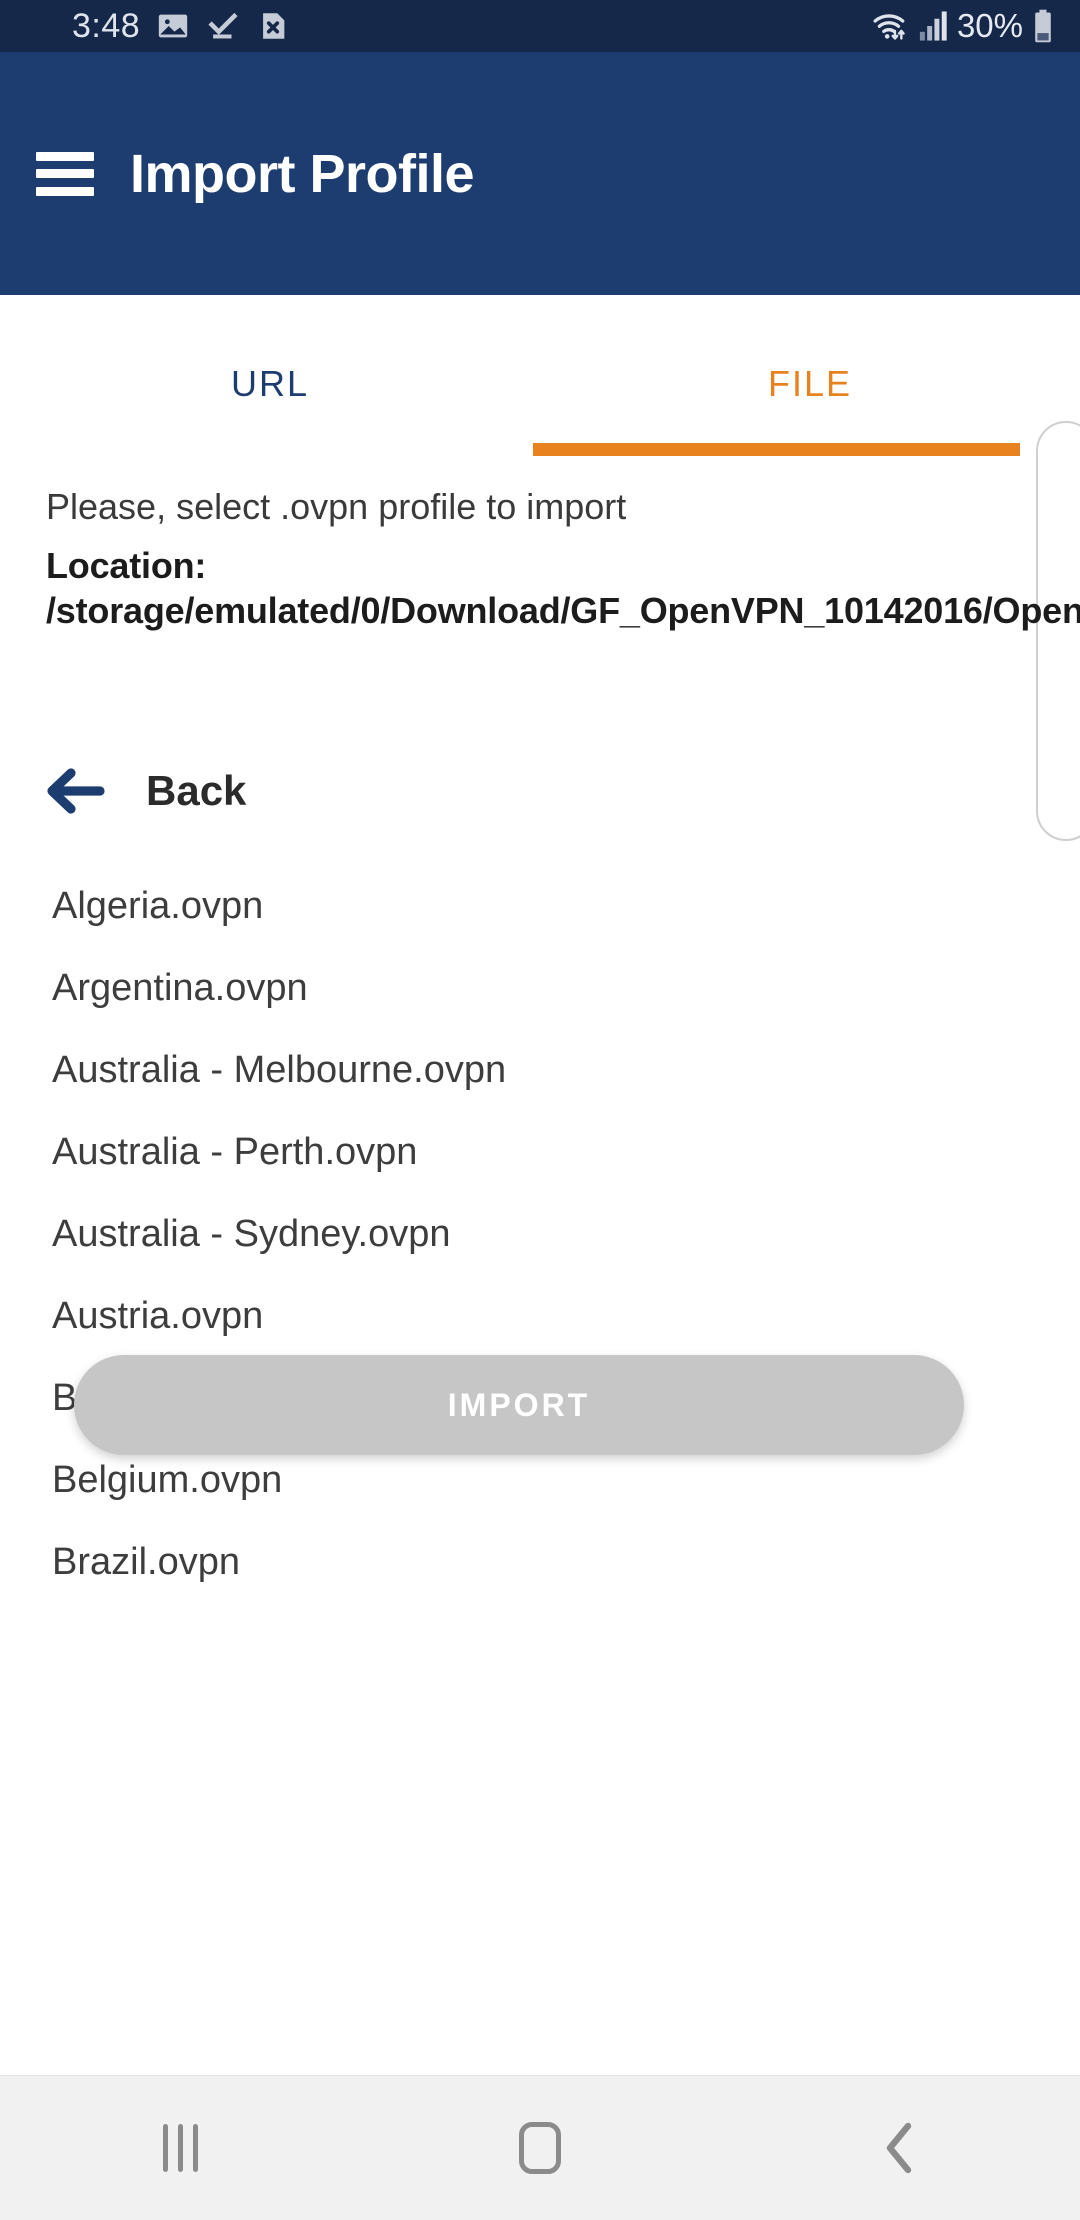 The image size is (1080, 2220). What do you see at coordinates (933, 26) in the screenshot?
I see `cellular-signal-icon` at bounding box center [933, 26].